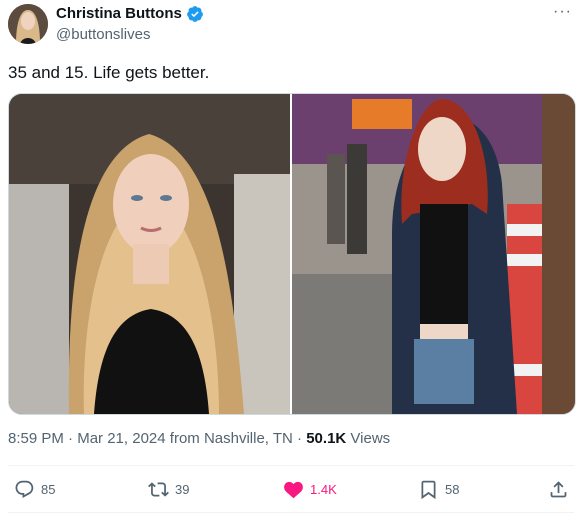 The image size is (586, 521). I want to click on share-button, so click(558, 489).